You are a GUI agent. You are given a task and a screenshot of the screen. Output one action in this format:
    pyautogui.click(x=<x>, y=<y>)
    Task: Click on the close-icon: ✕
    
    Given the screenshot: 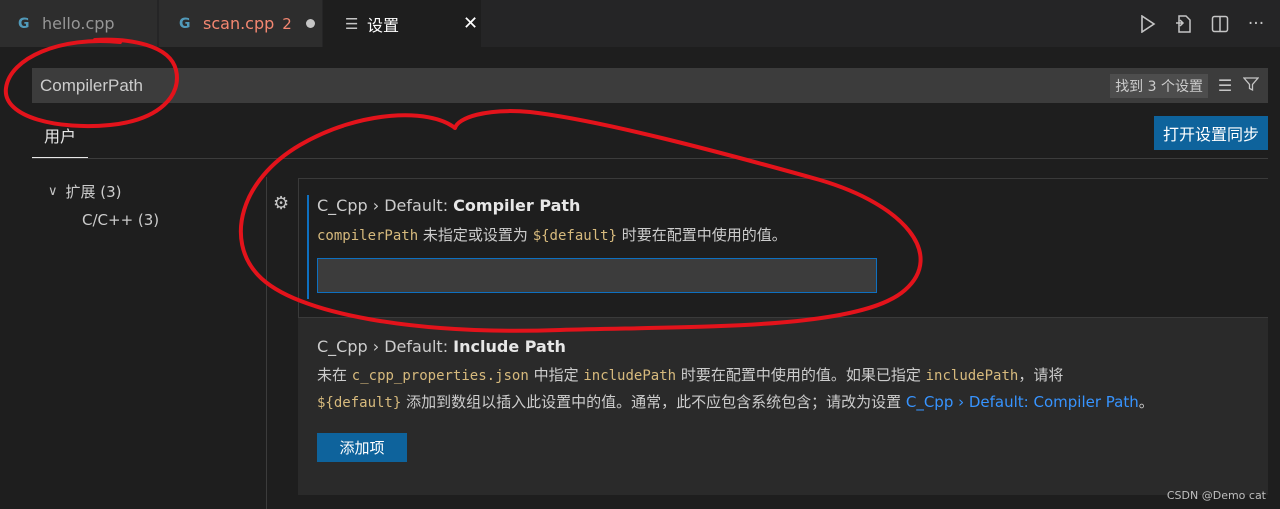 What is the action you would take?
    pyautogui.click(x=470, y=23)
    